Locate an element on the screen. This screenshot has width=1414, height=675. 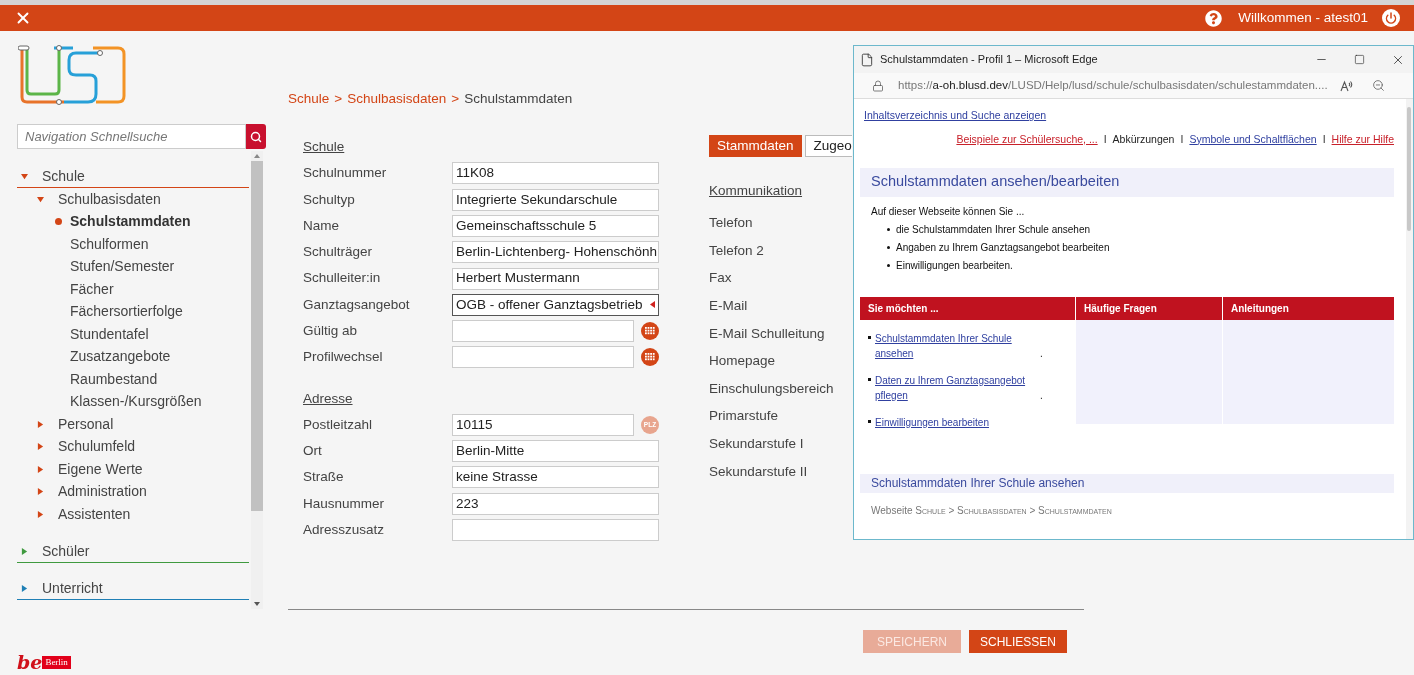
nav-item: Stundentafel is located at coordinates (133, 334).